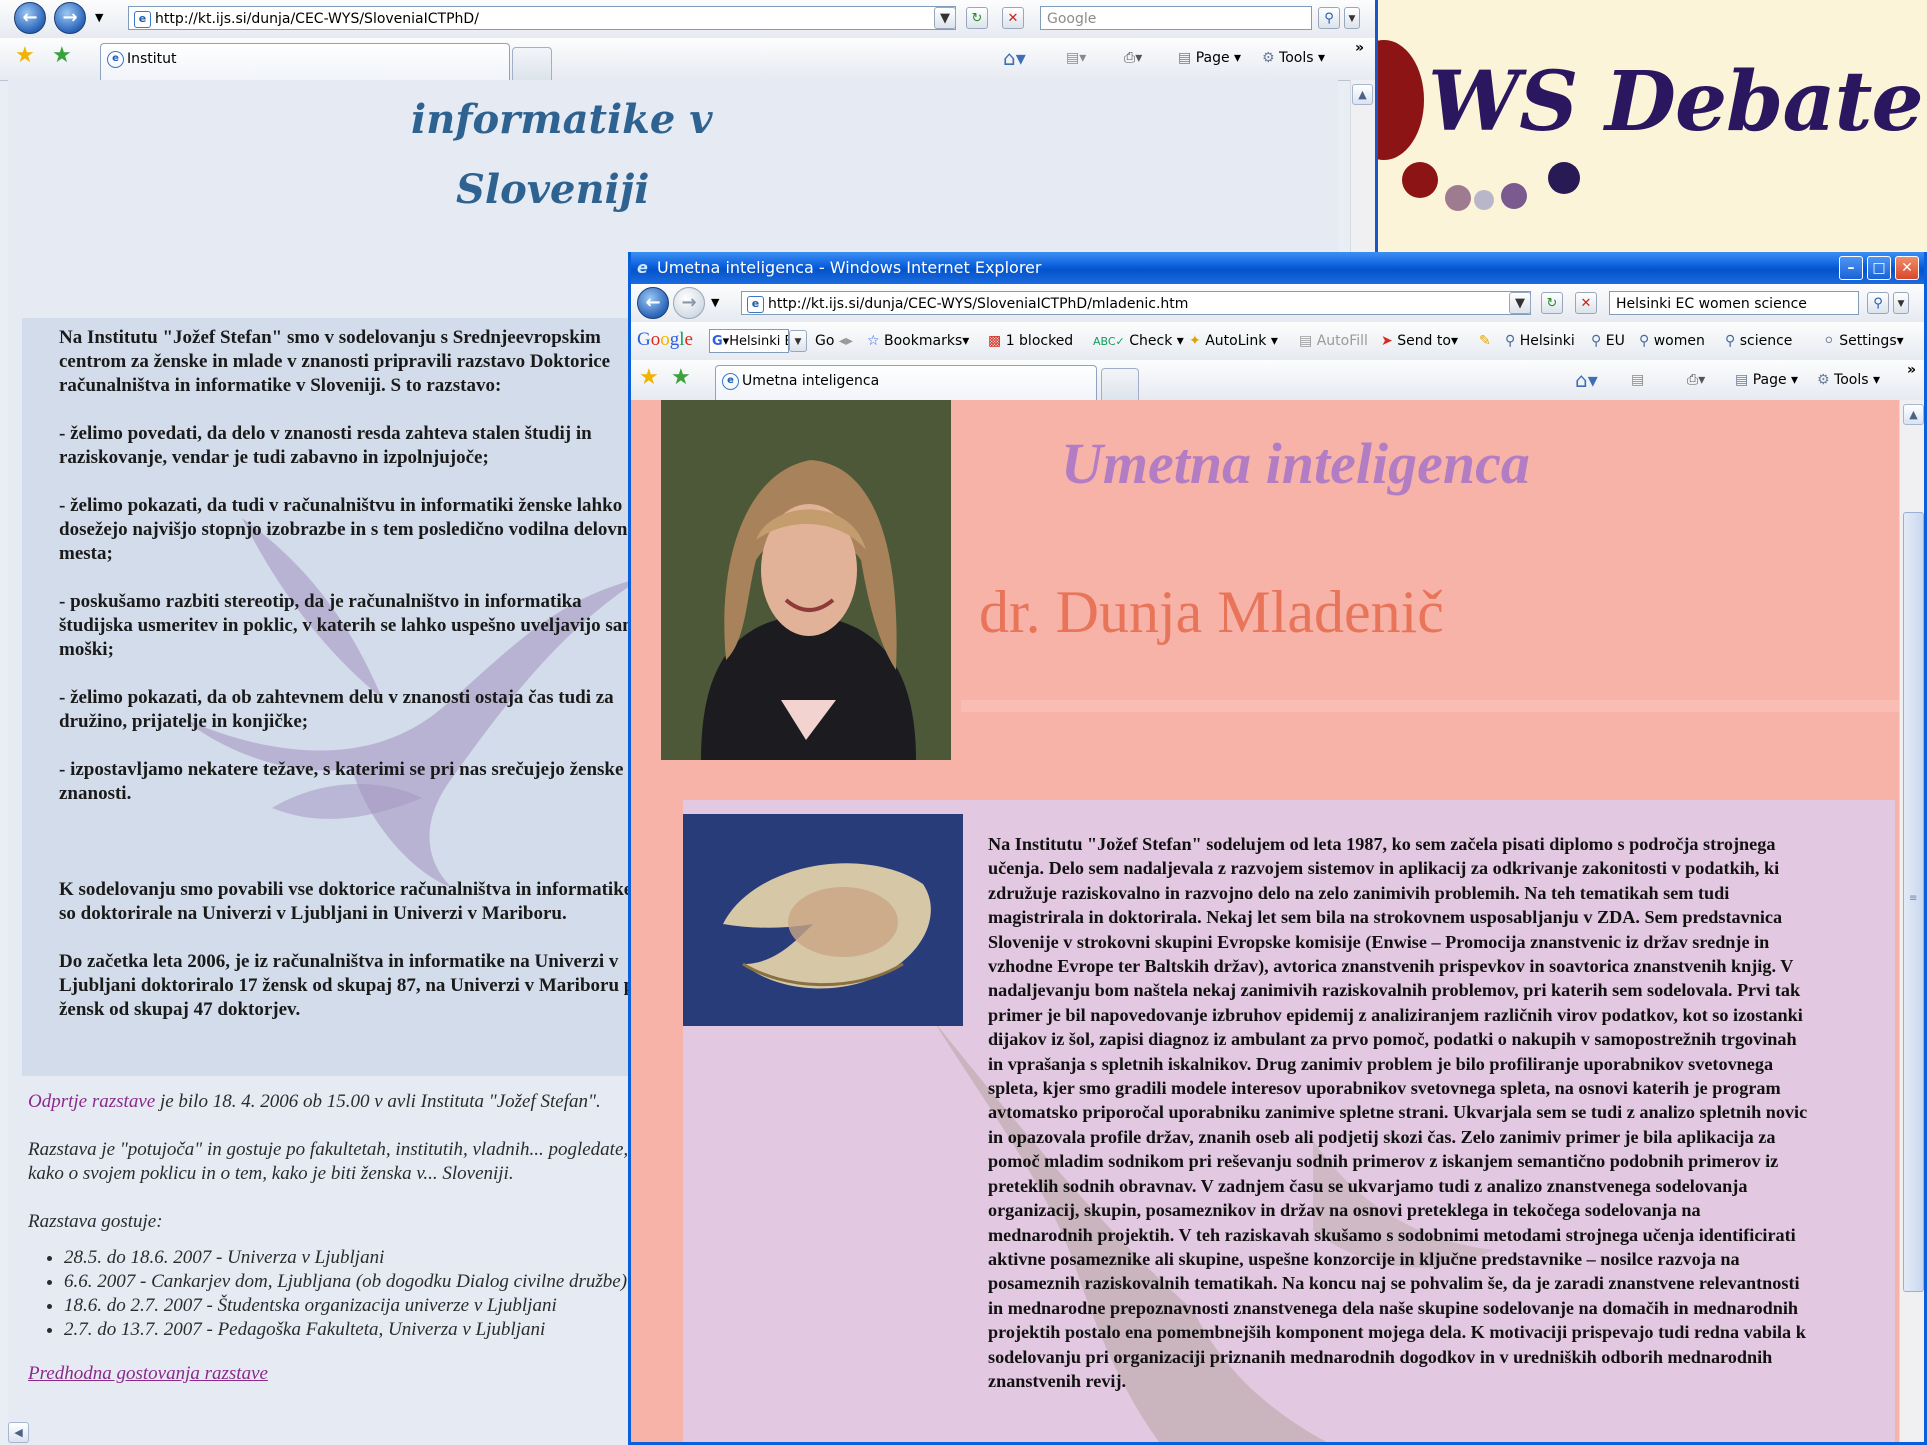  I want to click on hosted-label: Razstava gostuje:, so click(95, 1221).